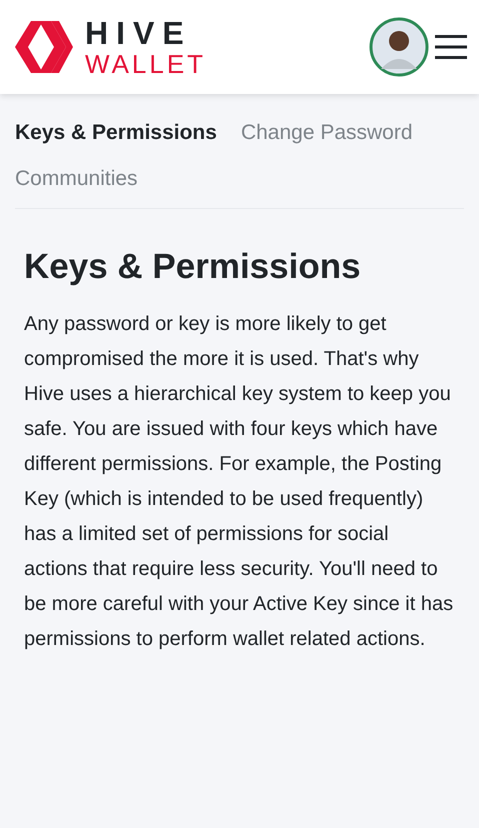 Image resolution: width=479 pixels, height=828 pixels. Describe the element at coordinates (451, 47) in the screenshot. I see `menu-icon` at that location.